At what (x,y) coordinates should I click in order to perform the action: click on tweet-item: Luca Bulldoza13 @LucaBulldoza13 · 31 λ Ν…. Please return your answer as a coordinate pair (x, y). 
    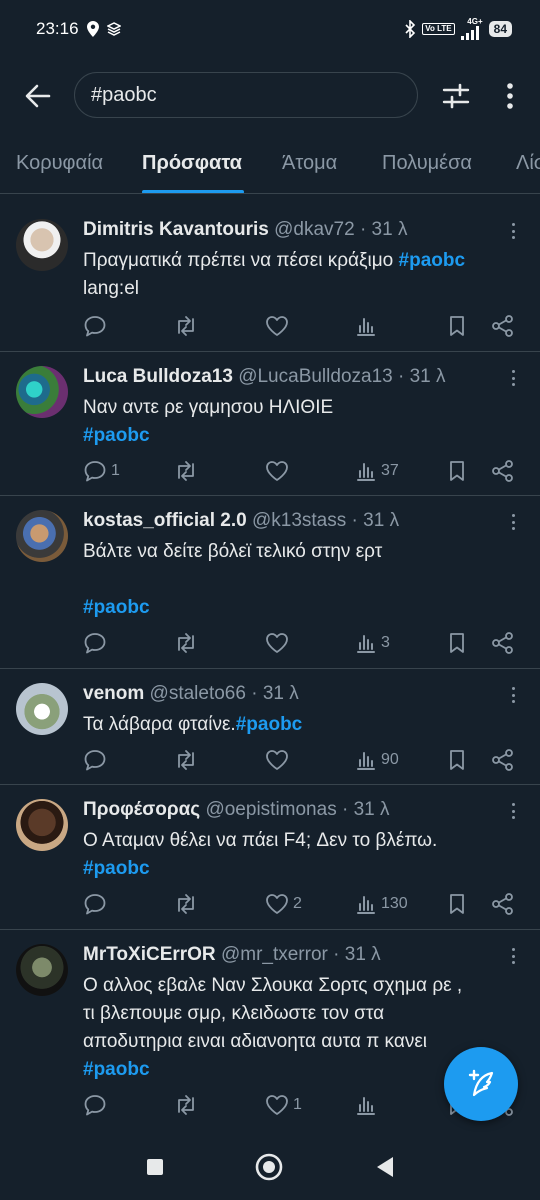
    Looking at the image, I should click on (270, 424).